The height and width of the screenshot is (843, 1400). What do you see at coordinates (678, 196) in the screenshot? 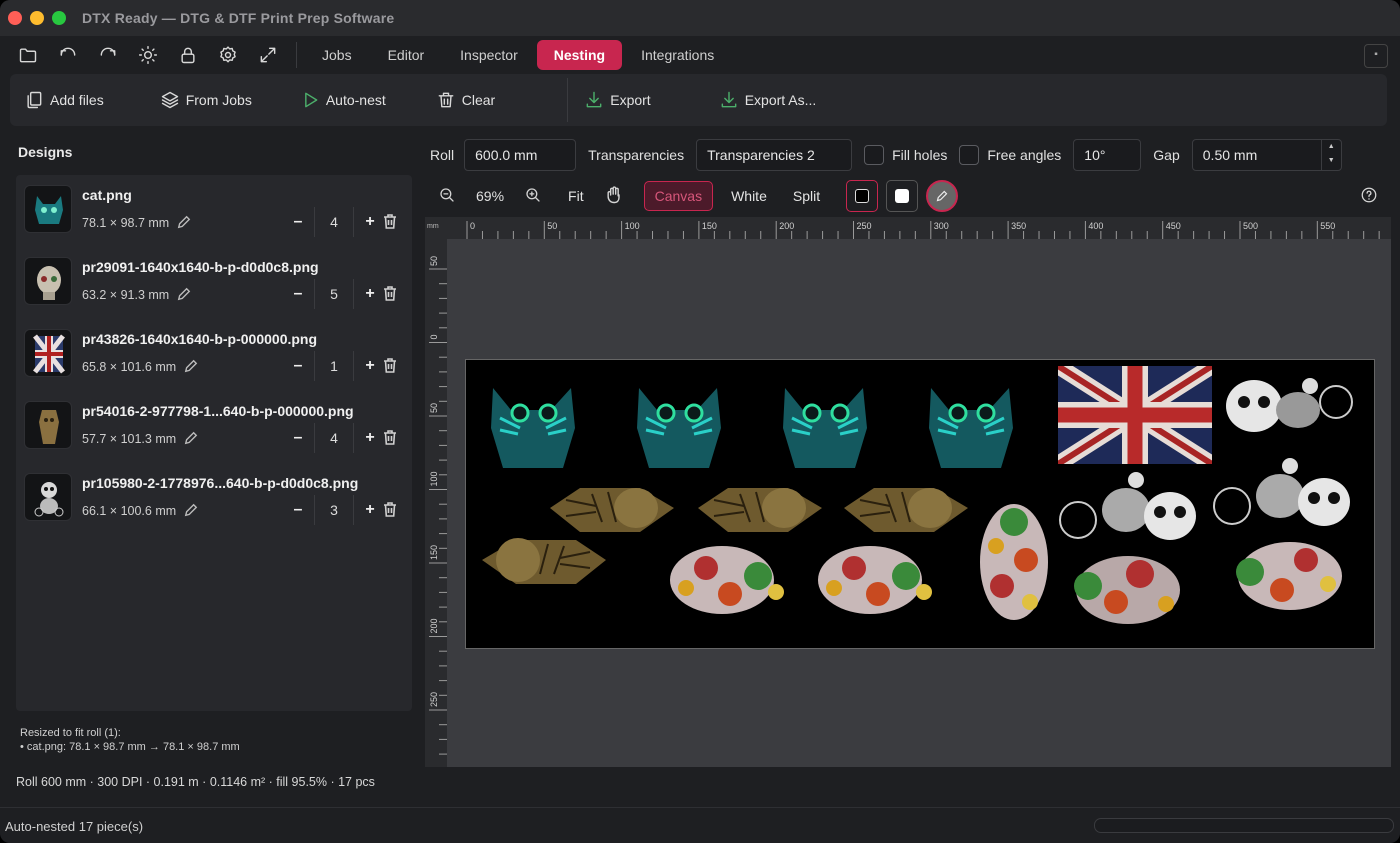
I see `canvas-mode-button: Canvas` at bounding box center [678, 196].